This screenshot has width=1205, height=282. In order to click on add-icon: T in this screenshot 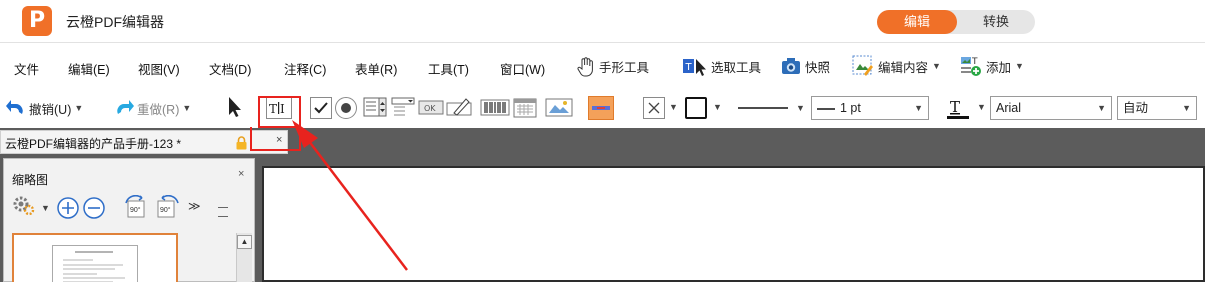, I will do `click(971, 66)`.